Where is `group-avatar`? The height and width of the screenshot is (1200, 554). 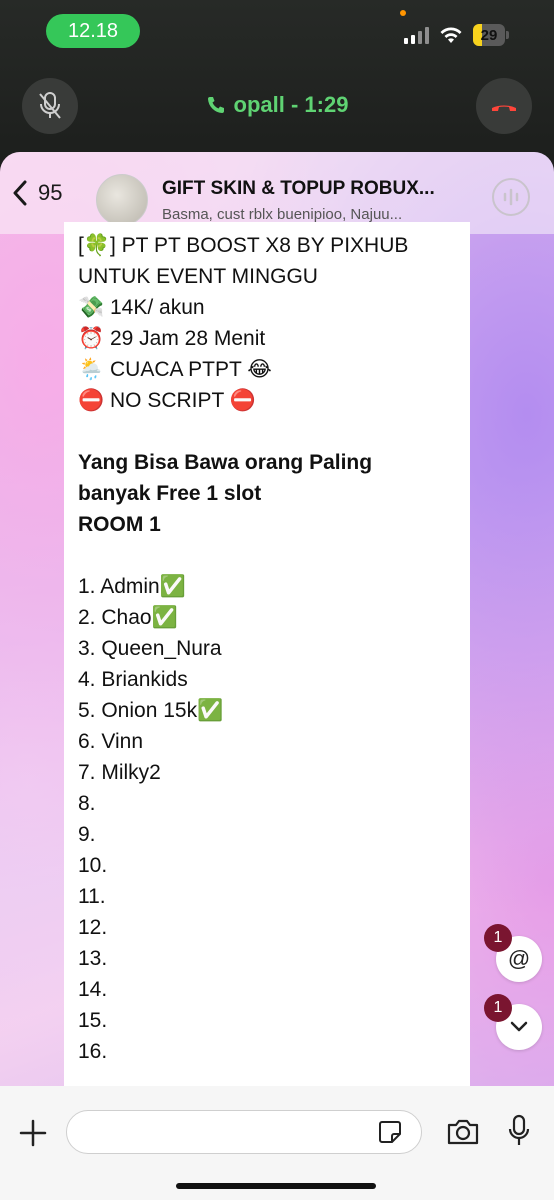
group-avatar is located at coordinates (122, 200).